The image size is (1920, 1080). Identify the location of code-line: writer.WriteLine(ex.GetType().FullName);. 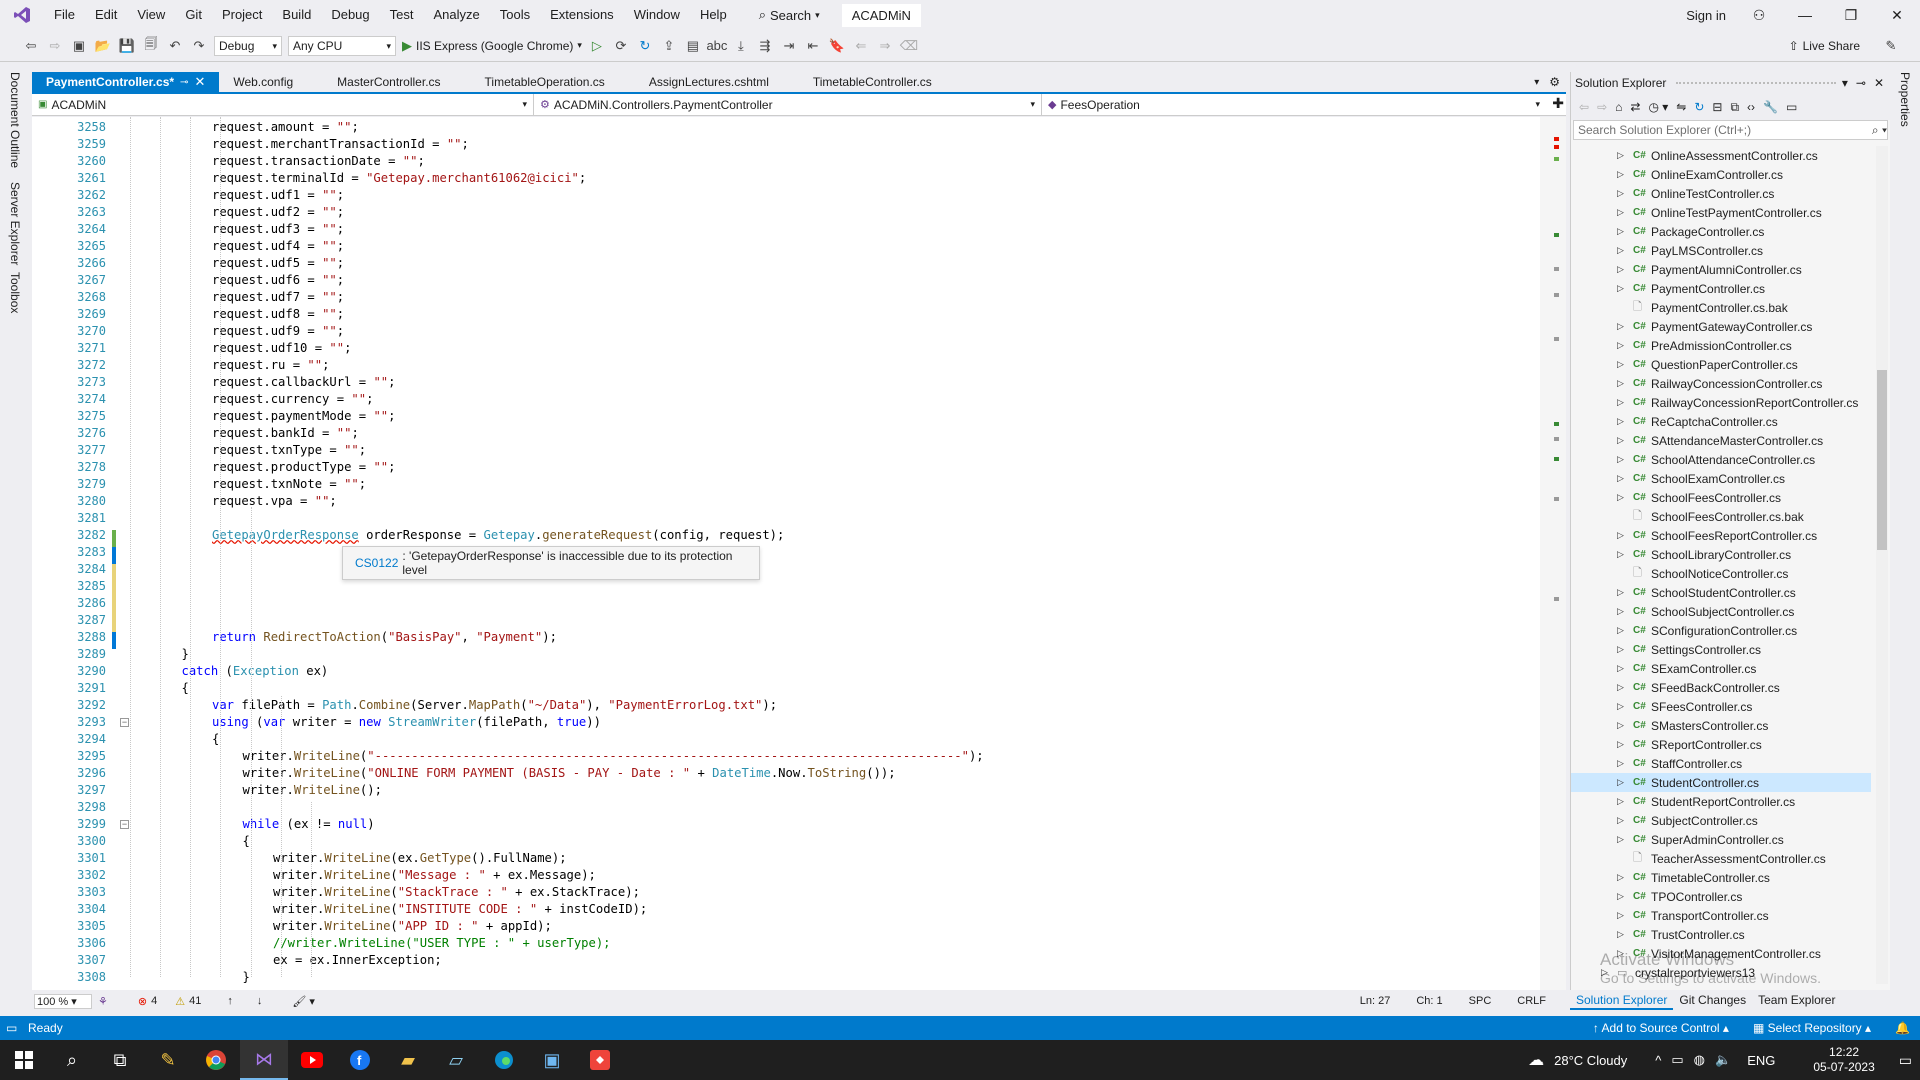
(420, 858).